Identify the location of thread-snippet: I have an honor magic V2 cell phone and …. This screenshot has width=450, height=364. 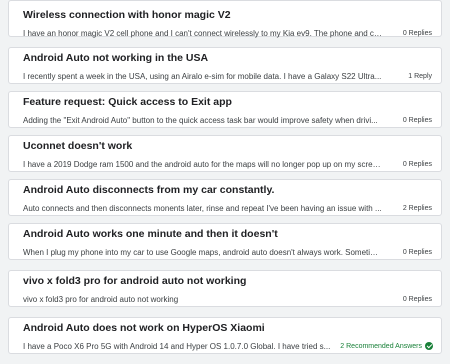
(203, 33).